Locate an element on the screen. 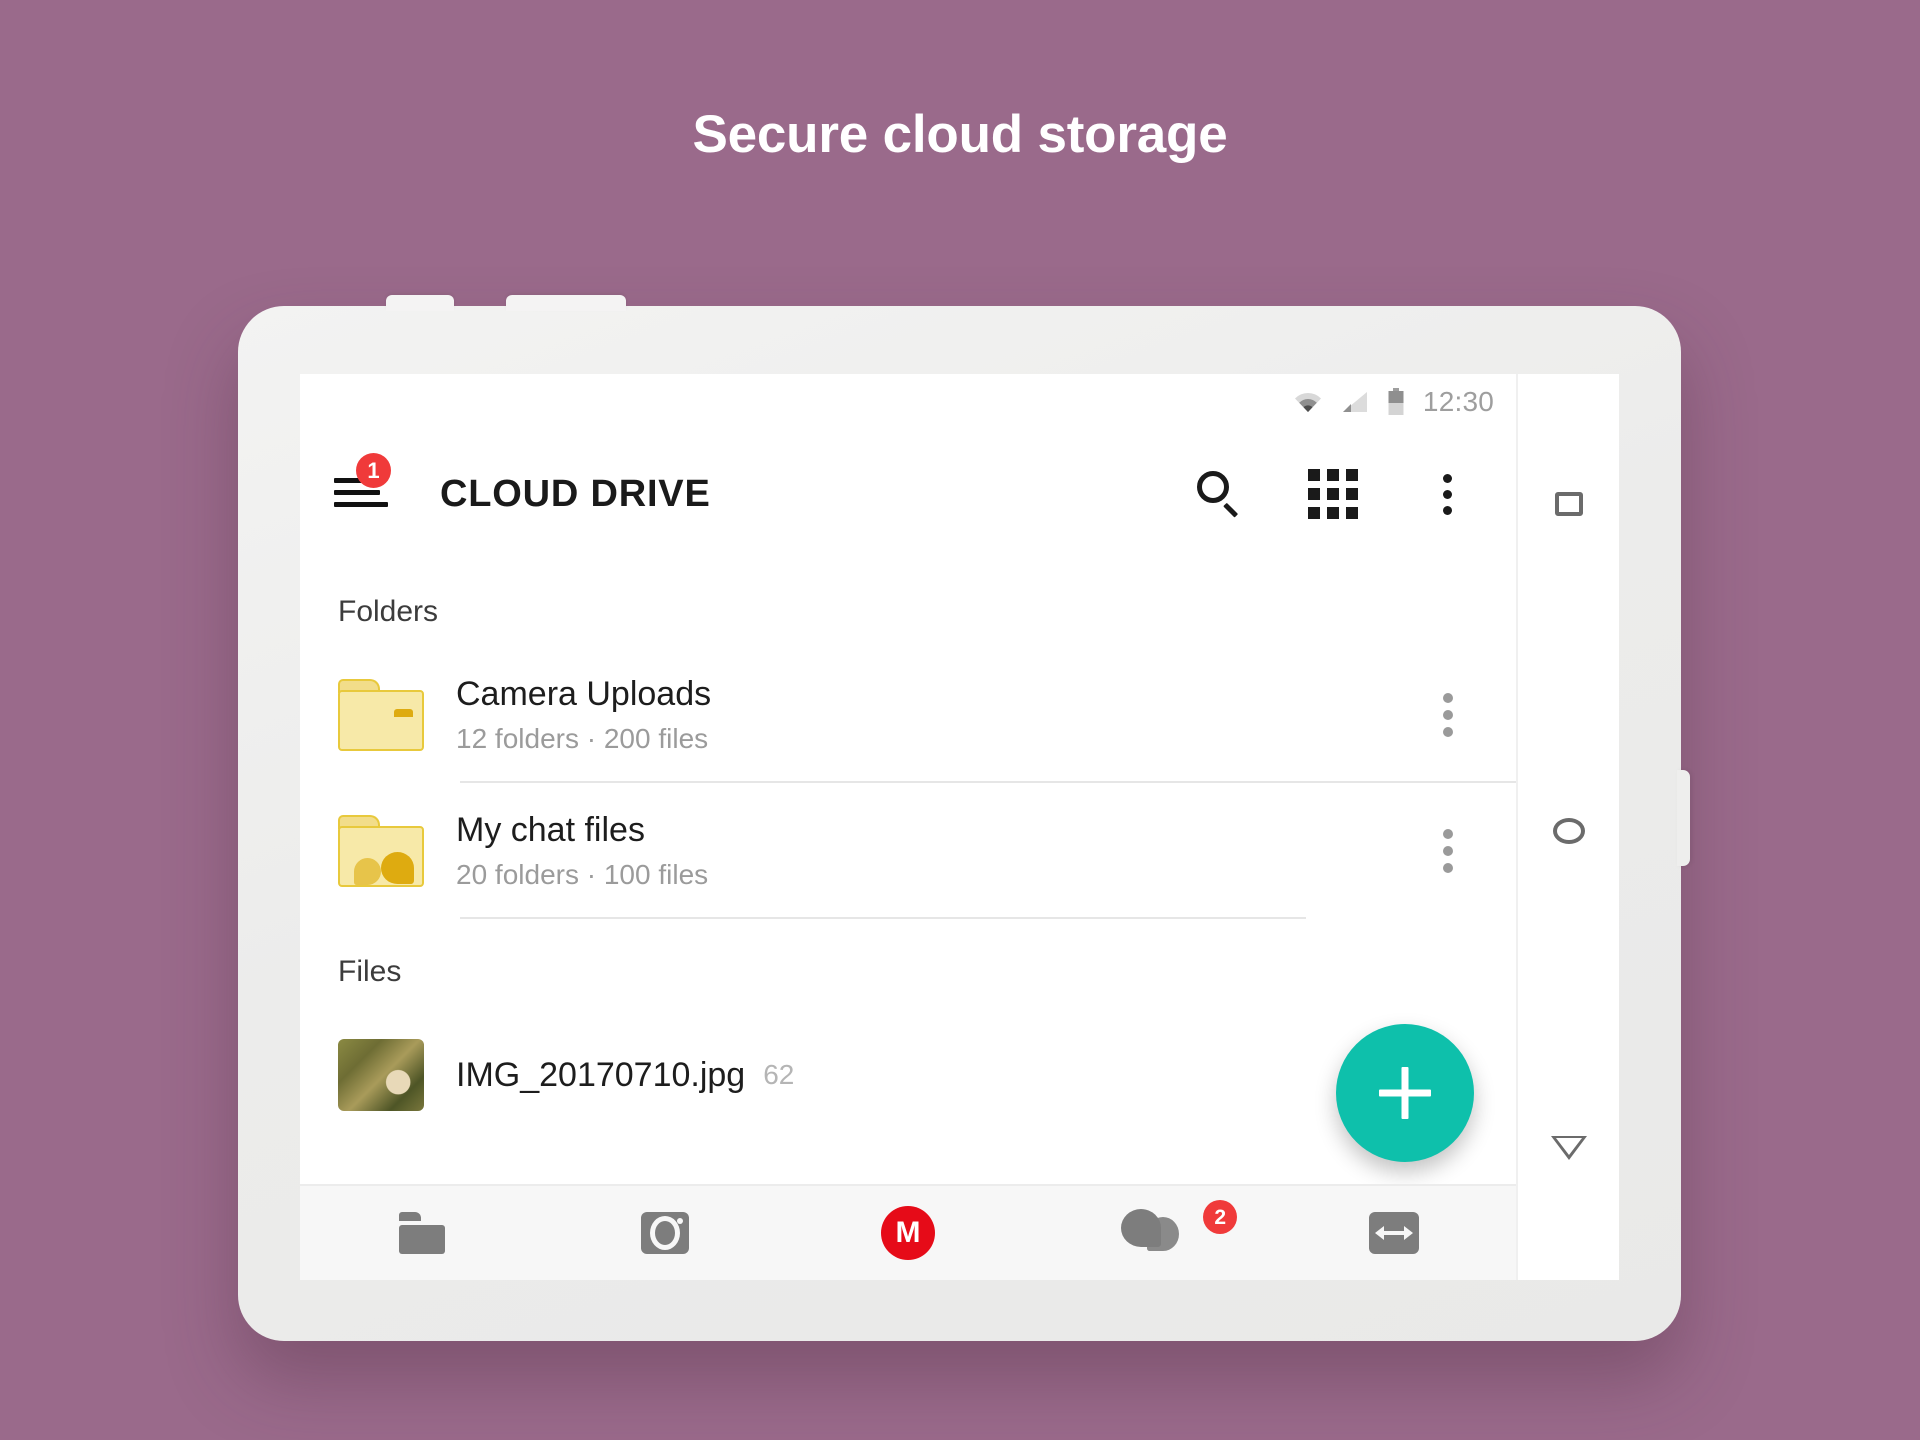  folder-name: Camera Uploads is located at coordinates (584, 694).